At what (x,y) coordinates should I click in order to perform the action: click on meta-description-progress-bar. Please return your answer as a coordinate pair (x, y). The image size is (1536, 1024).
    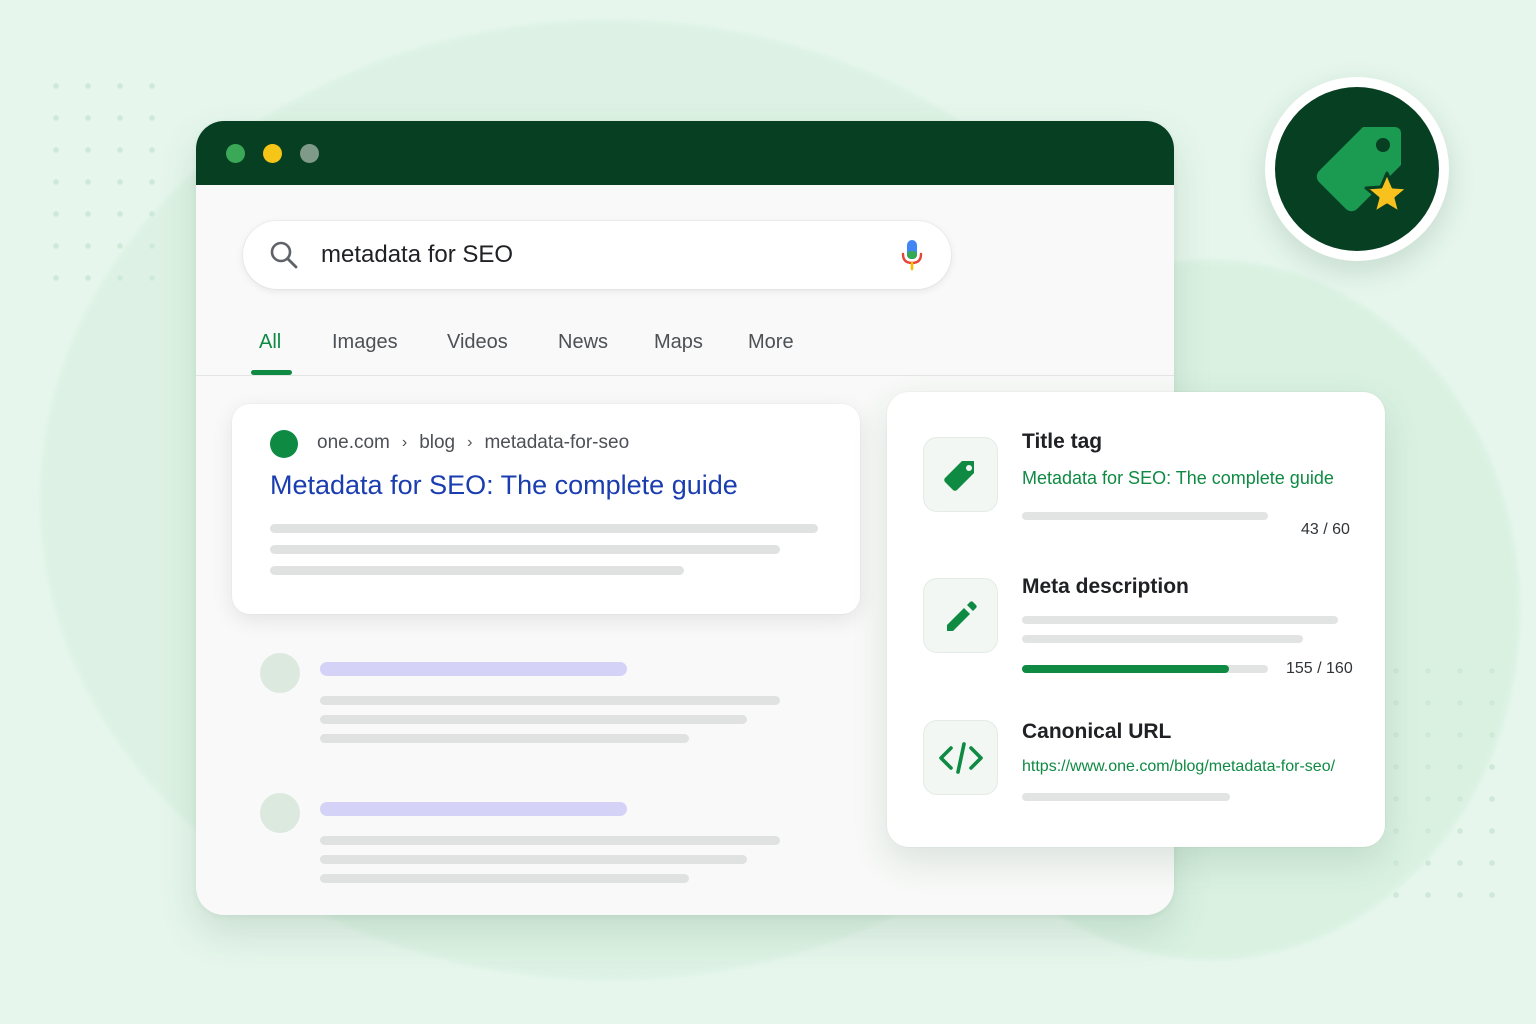
    Looking at the image, I should click on (1145, 669).